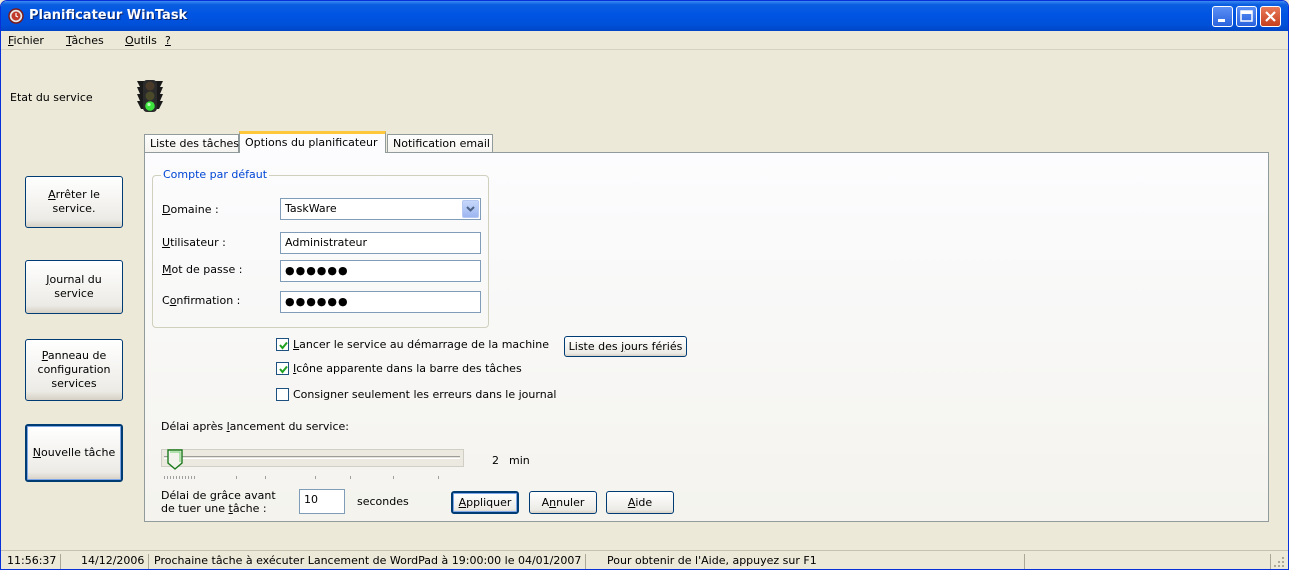 The width and height of the screenshot is (1289, 570). Describe the element at coordinates (74, 287) in the screenshot. I see `service-log-button: Journal du service` at that location.